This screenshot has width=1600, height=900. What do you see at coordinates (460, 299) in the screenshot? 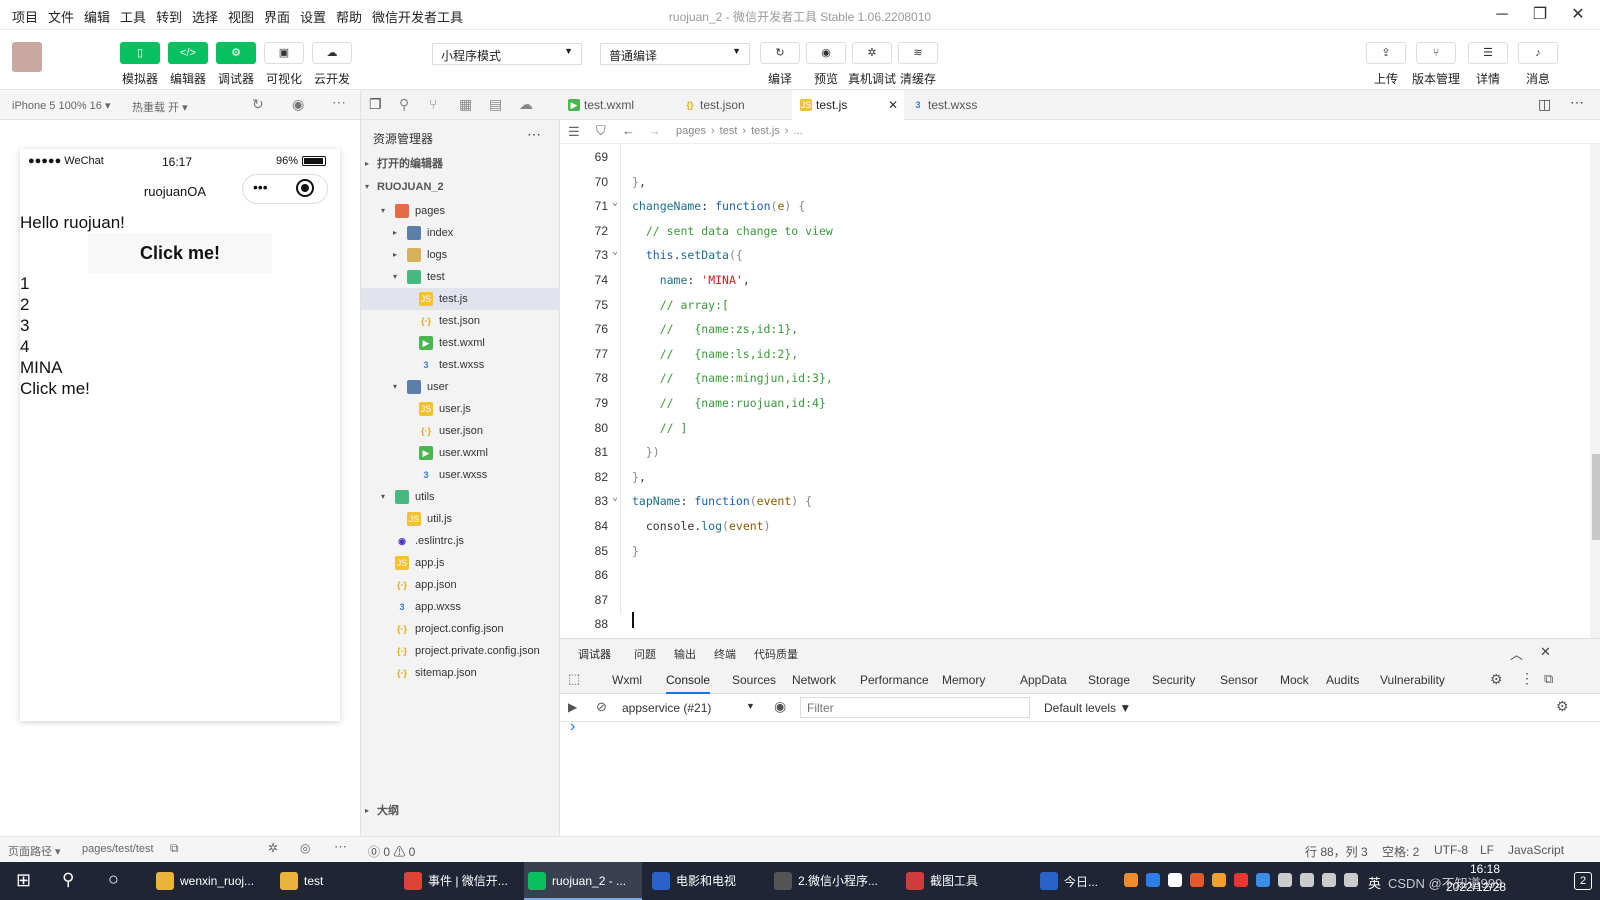
I see `tree-item: JS test.js` at bounding box center [460, 299].